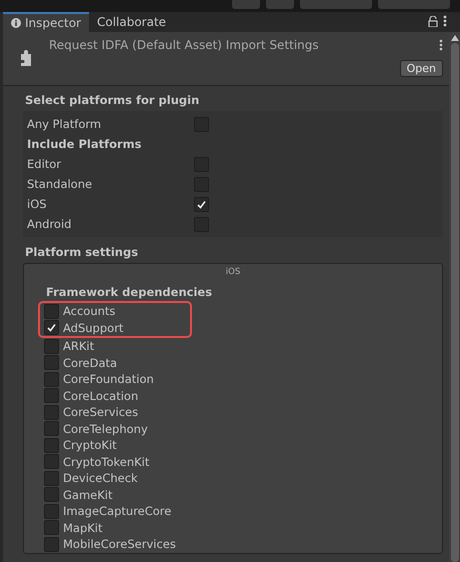 The width and height of the screenshot is (460, 562). Describe the element at coordinates (117, 511) in the screenshot. I see `framework-label: ImageCaptureCore` at that location.